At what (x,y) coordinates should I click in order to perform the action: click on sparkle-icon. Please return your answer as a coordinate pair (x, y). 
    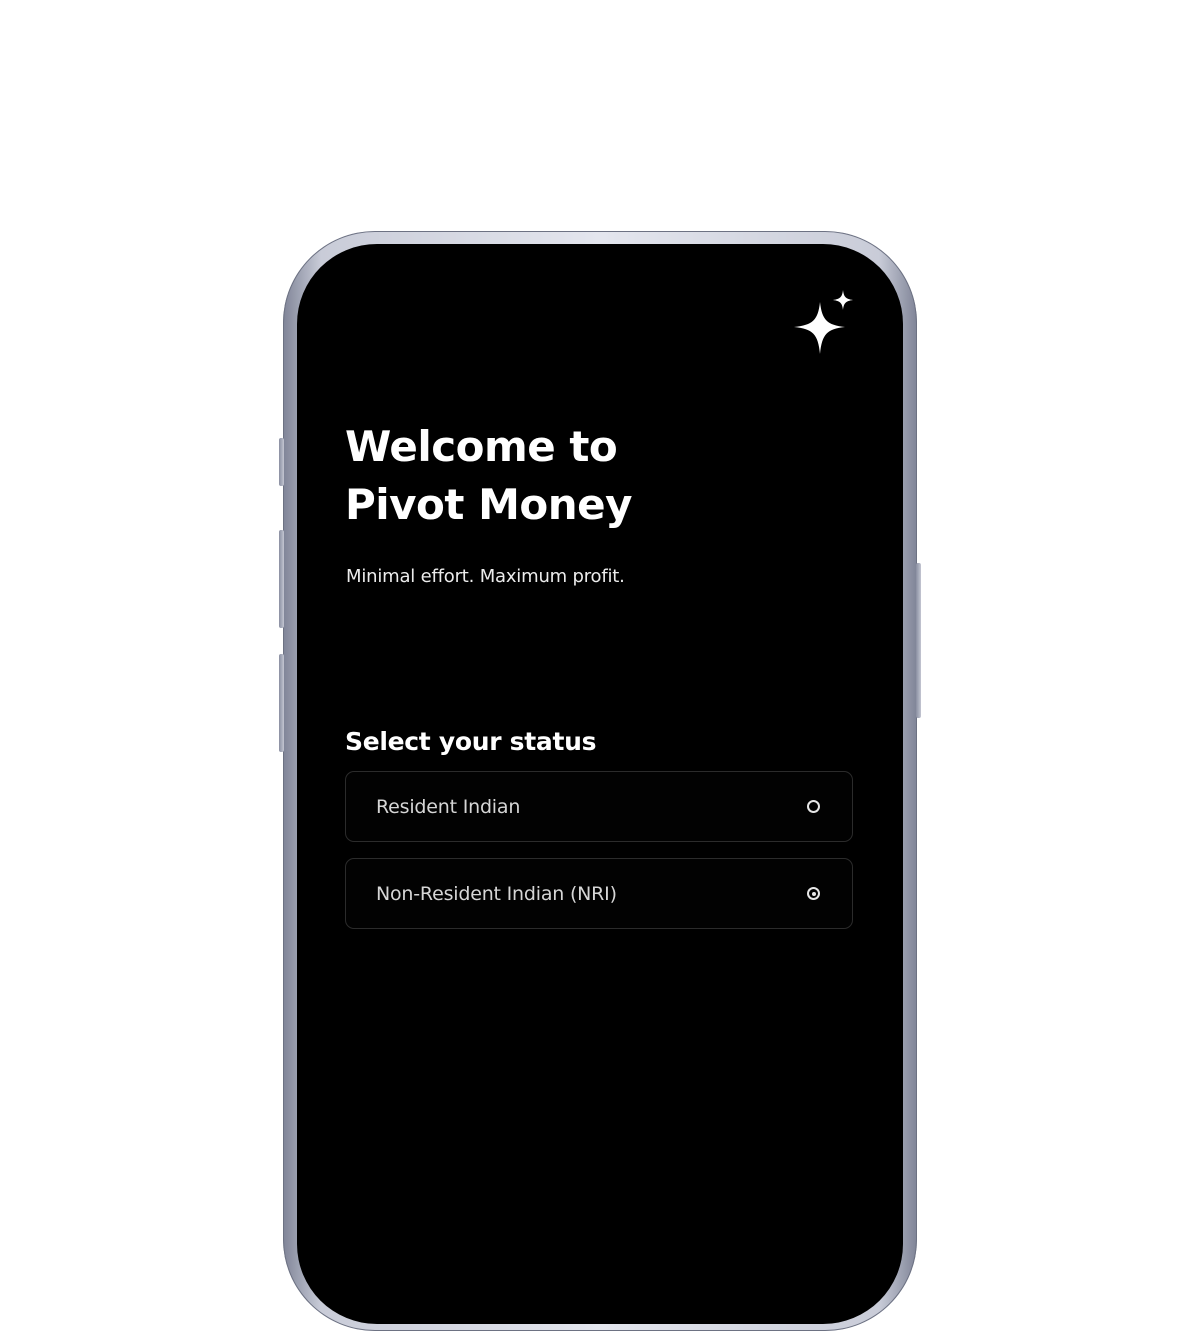
    Looking at the image, I should click on (823, 322).